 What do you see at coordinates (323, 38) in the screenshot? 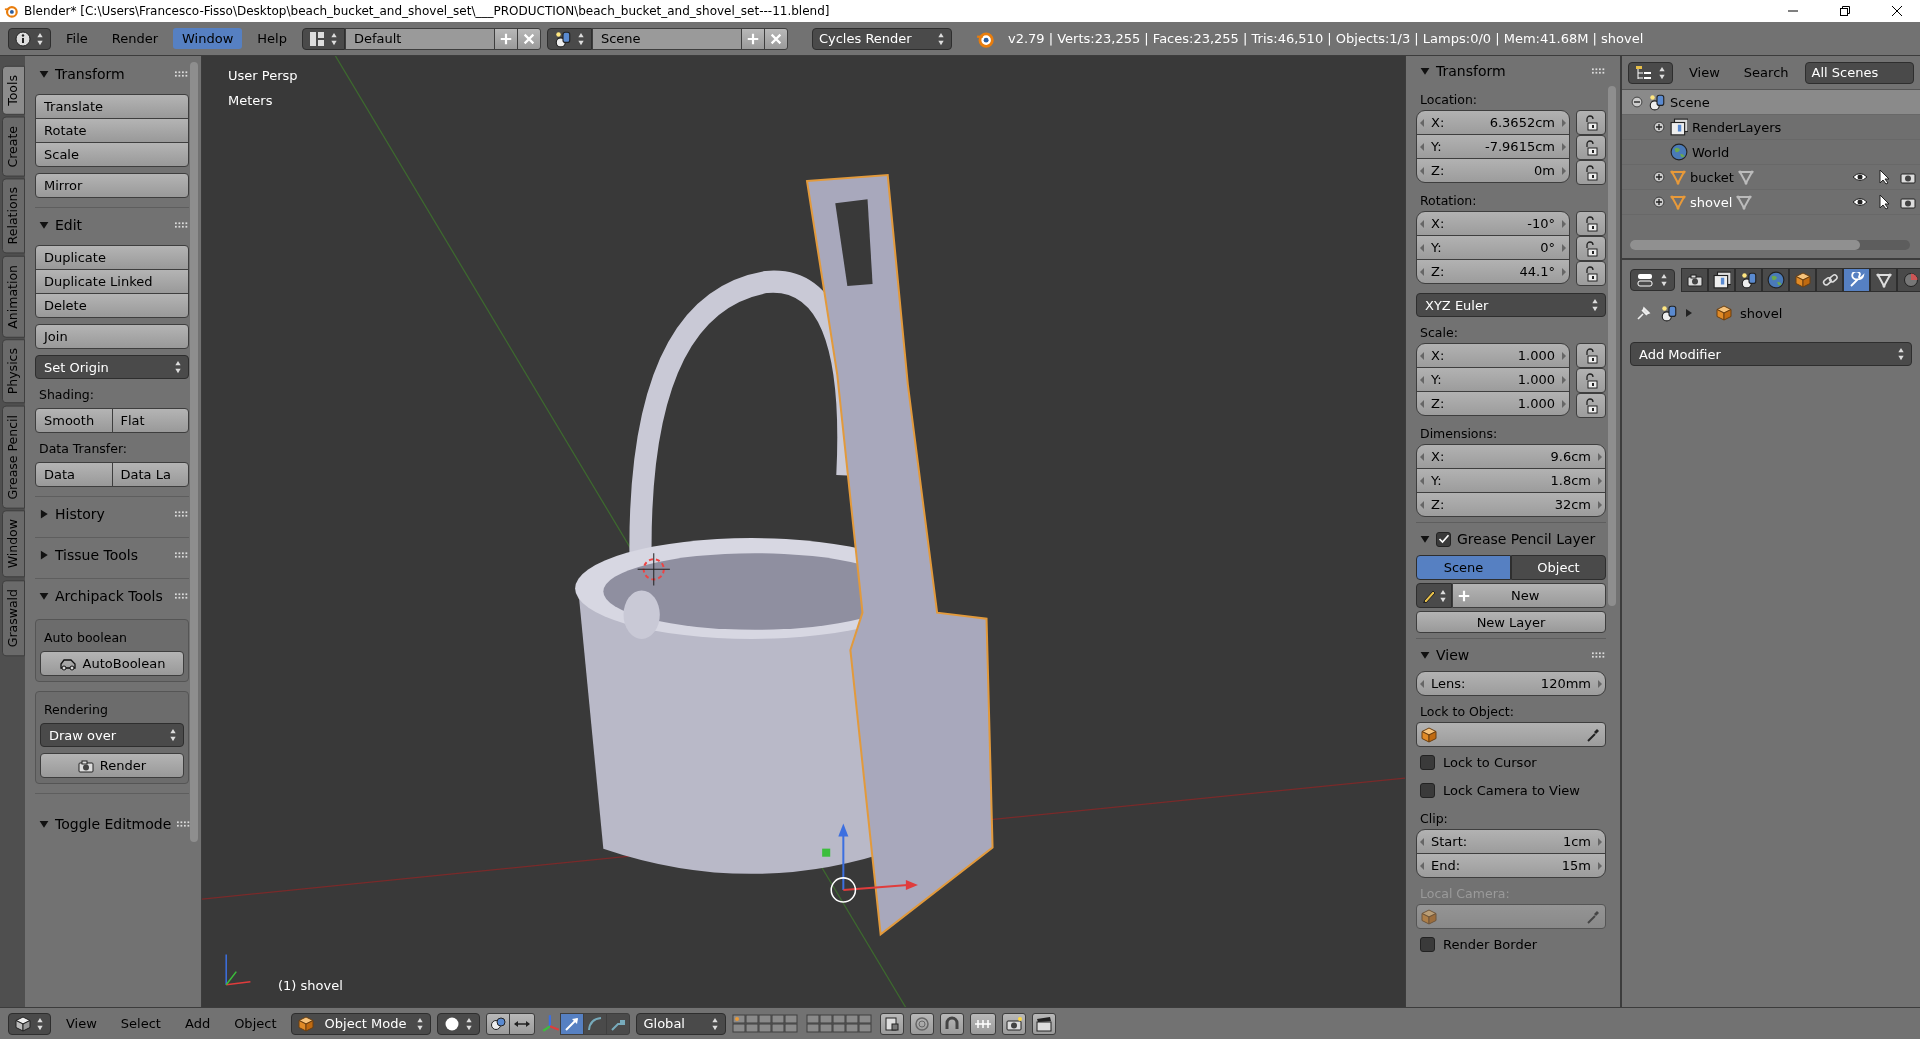
I see `layout-picker` at bounding box center [323, 38].